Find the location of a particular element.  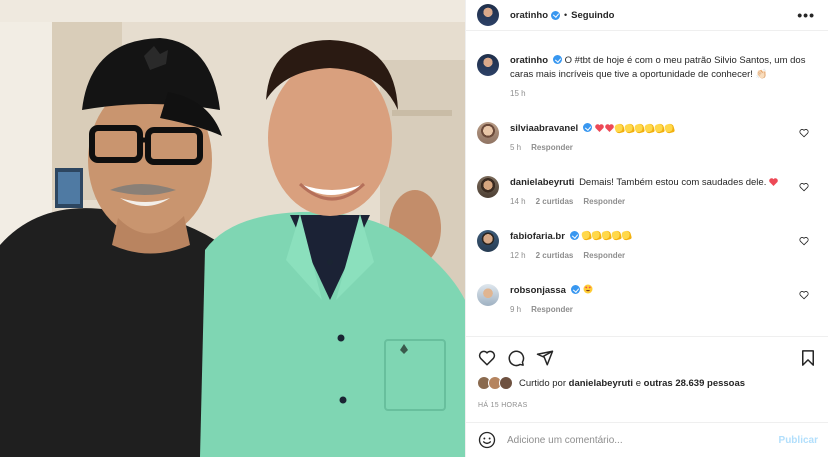

share-icon is located at coordinates (545, 358).